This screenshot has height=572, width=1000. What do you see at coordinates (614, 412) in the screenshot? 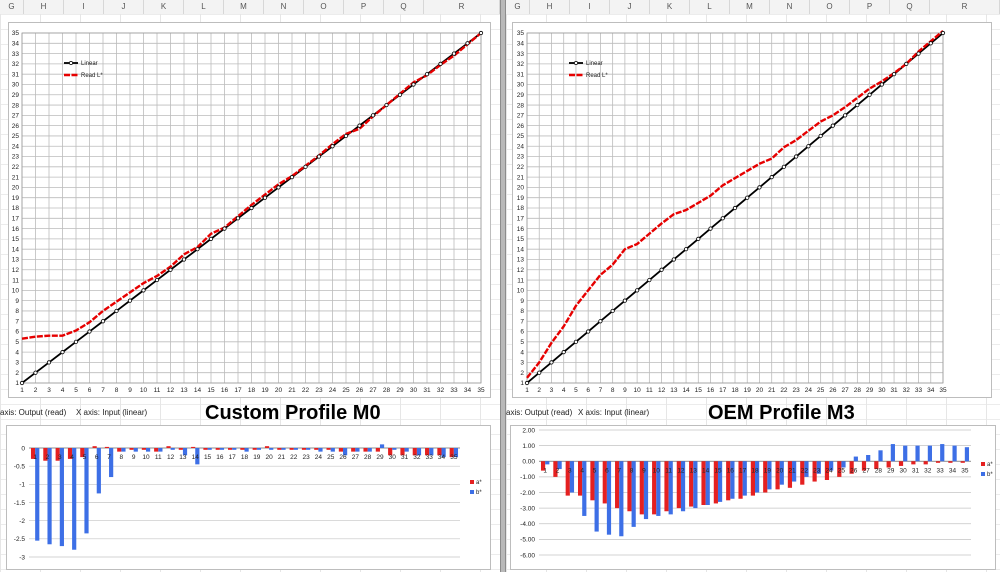
I see `x-axis-note: X axis: Input (linear)` at bounding box center [614, 412].